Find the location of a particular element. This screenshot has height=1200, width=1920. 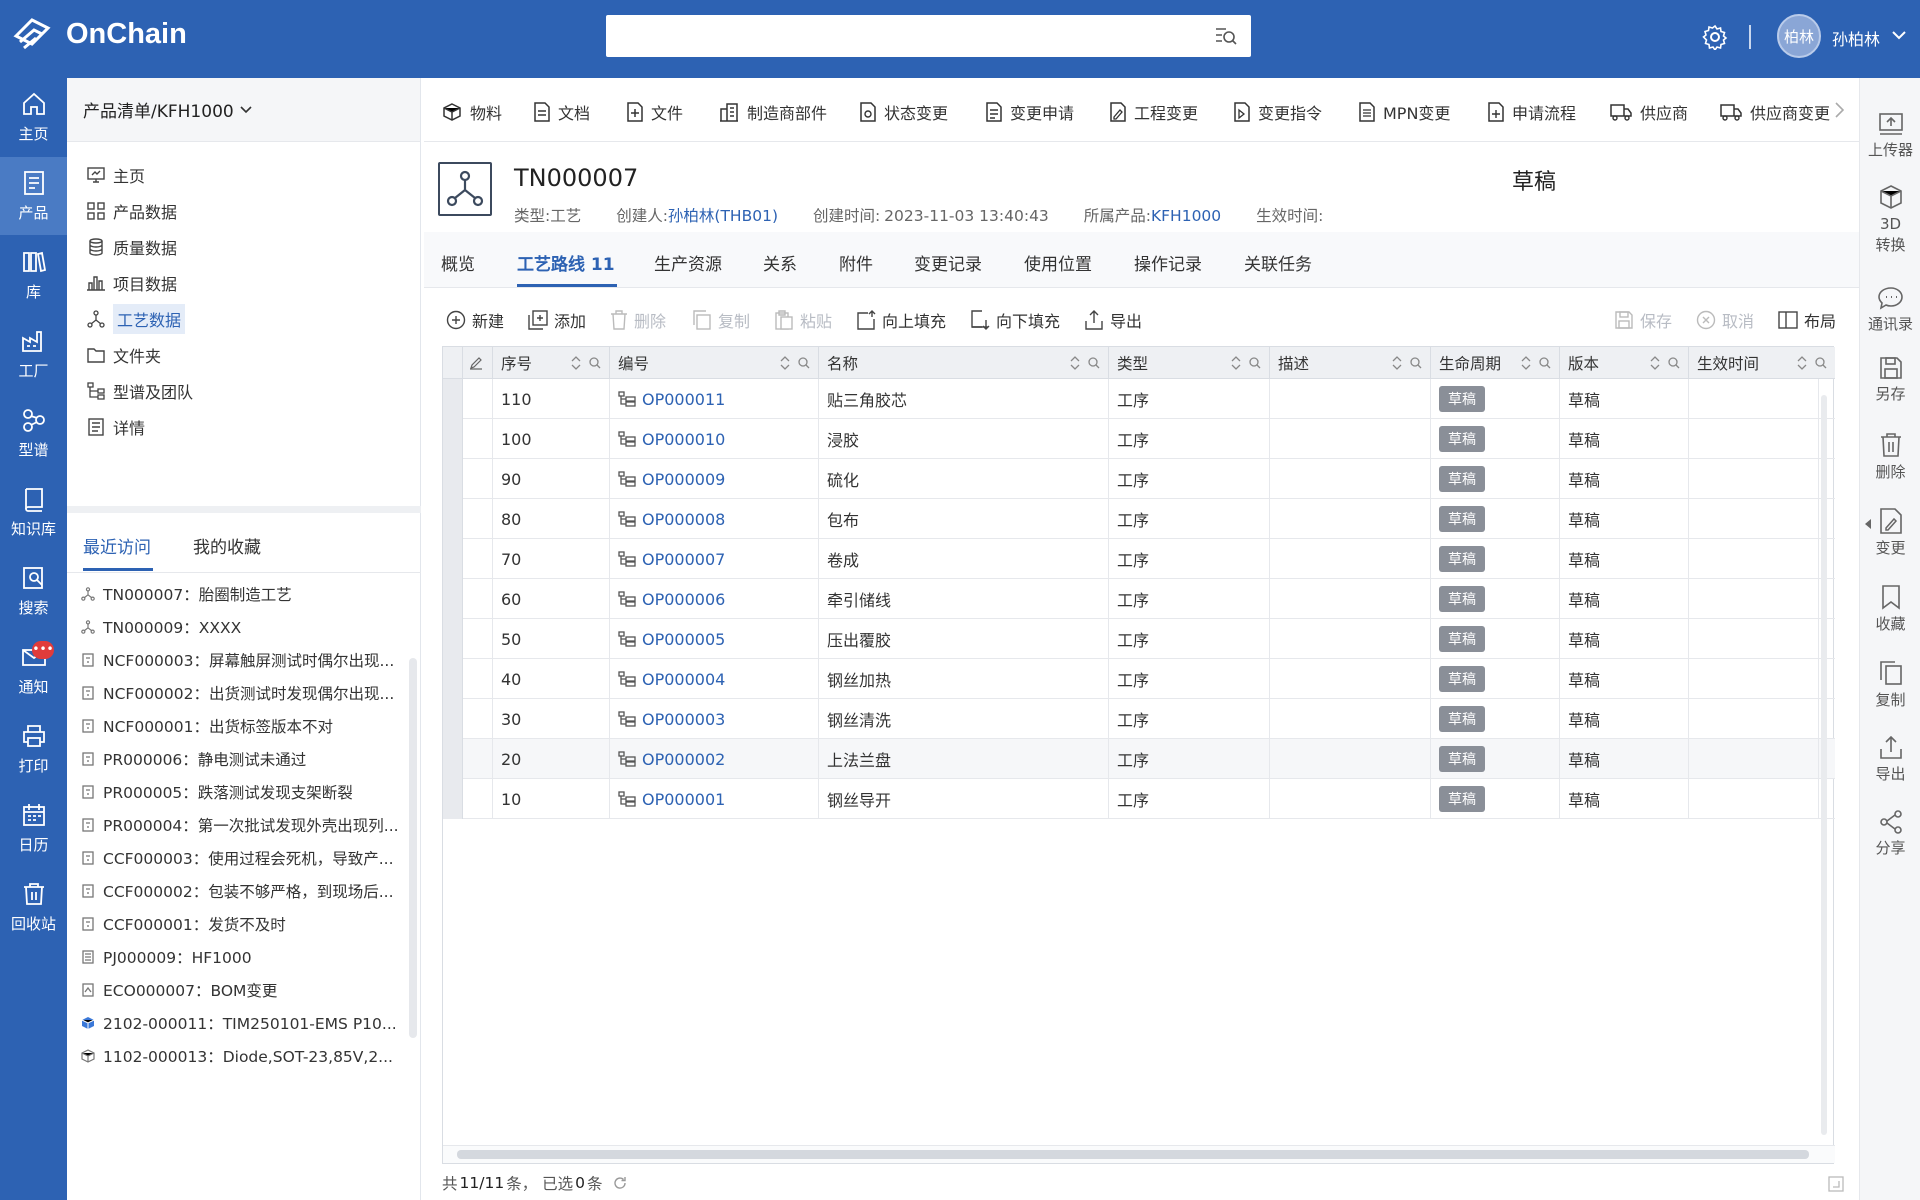

table-row: 40 OP000004 钢丝加热 工序 草稿 草稿 is located at coordinates (1139, 679).